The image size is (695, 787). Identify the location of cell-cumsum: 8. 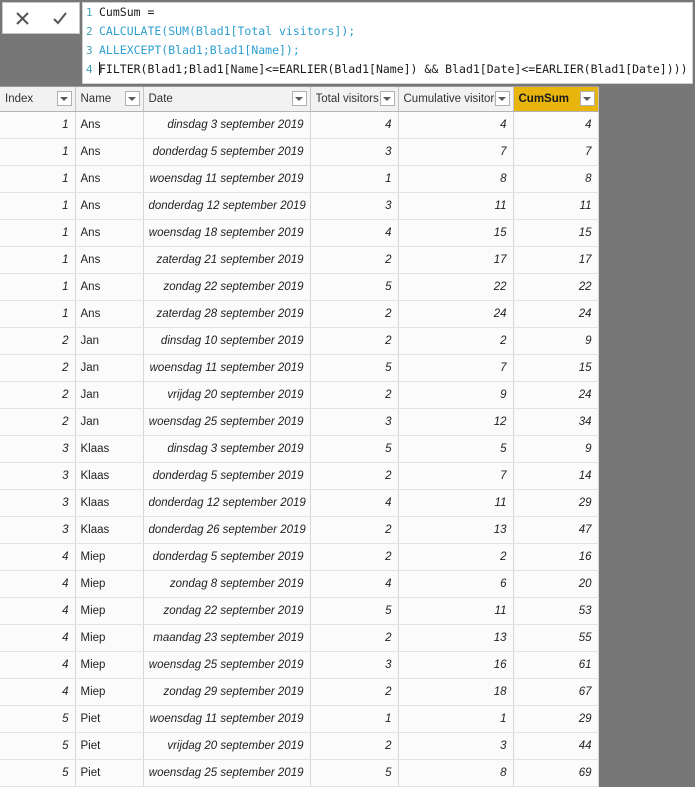
(556, 179).